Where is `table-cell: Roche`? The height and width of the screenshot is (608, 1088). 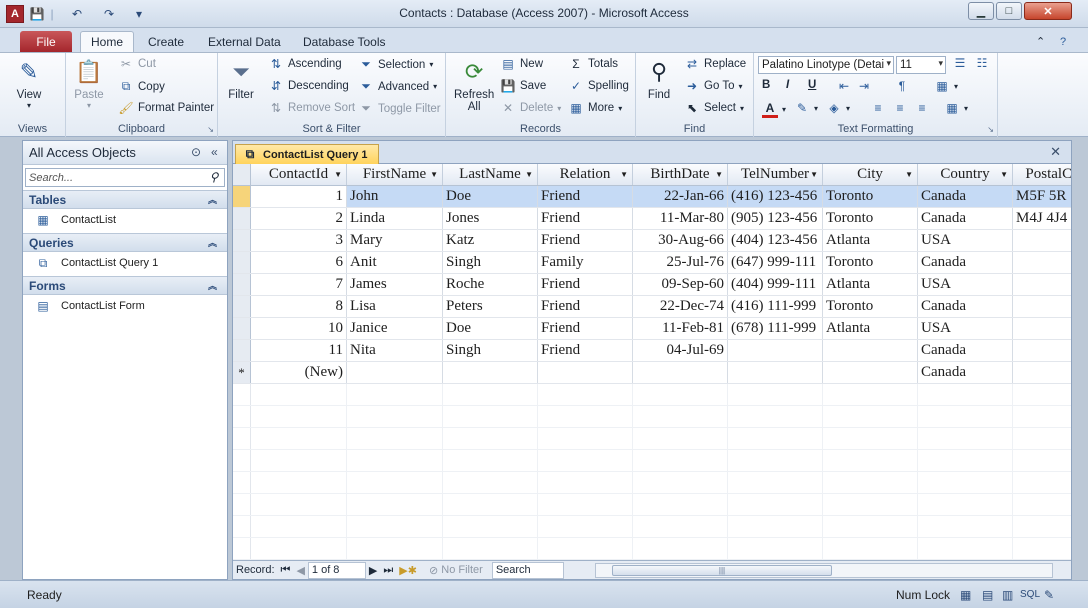
table-cell: Roche is located at coordinates (490, 284).